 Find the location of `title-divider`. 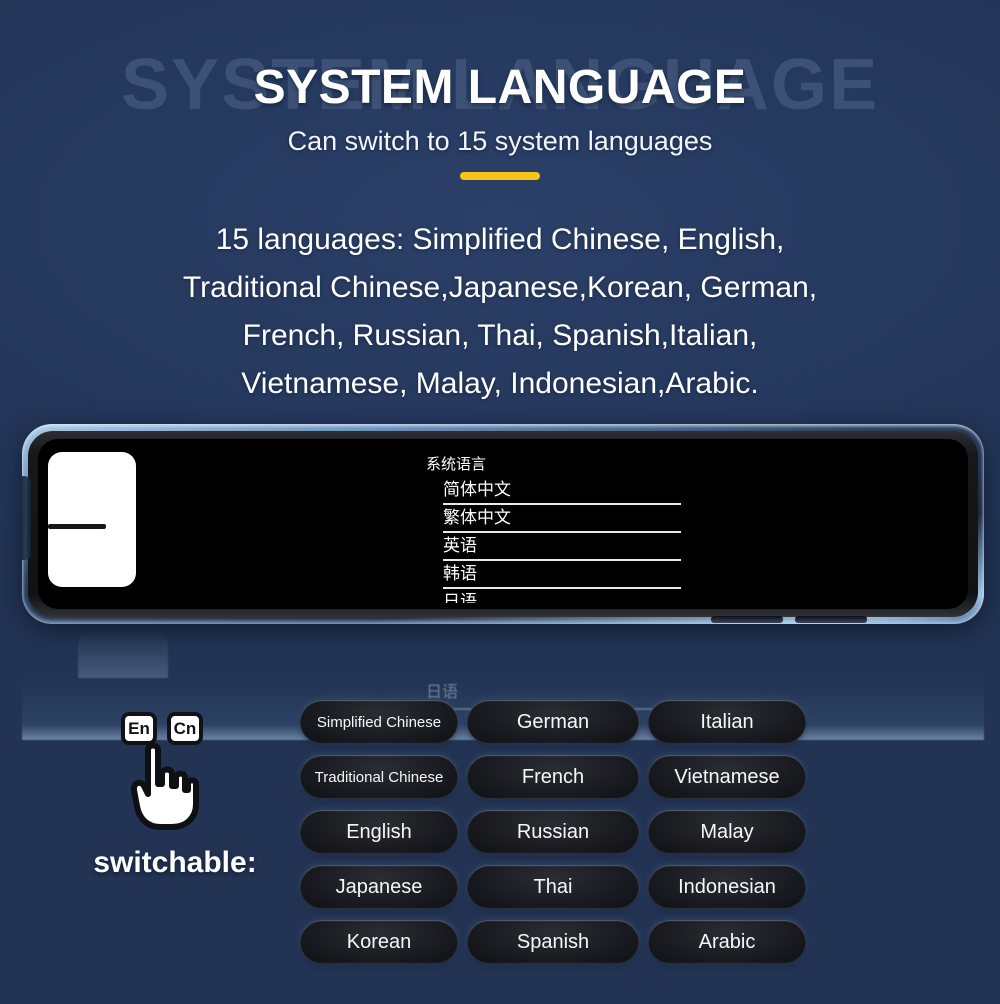

title-divider is located at coordinates (500, 176).